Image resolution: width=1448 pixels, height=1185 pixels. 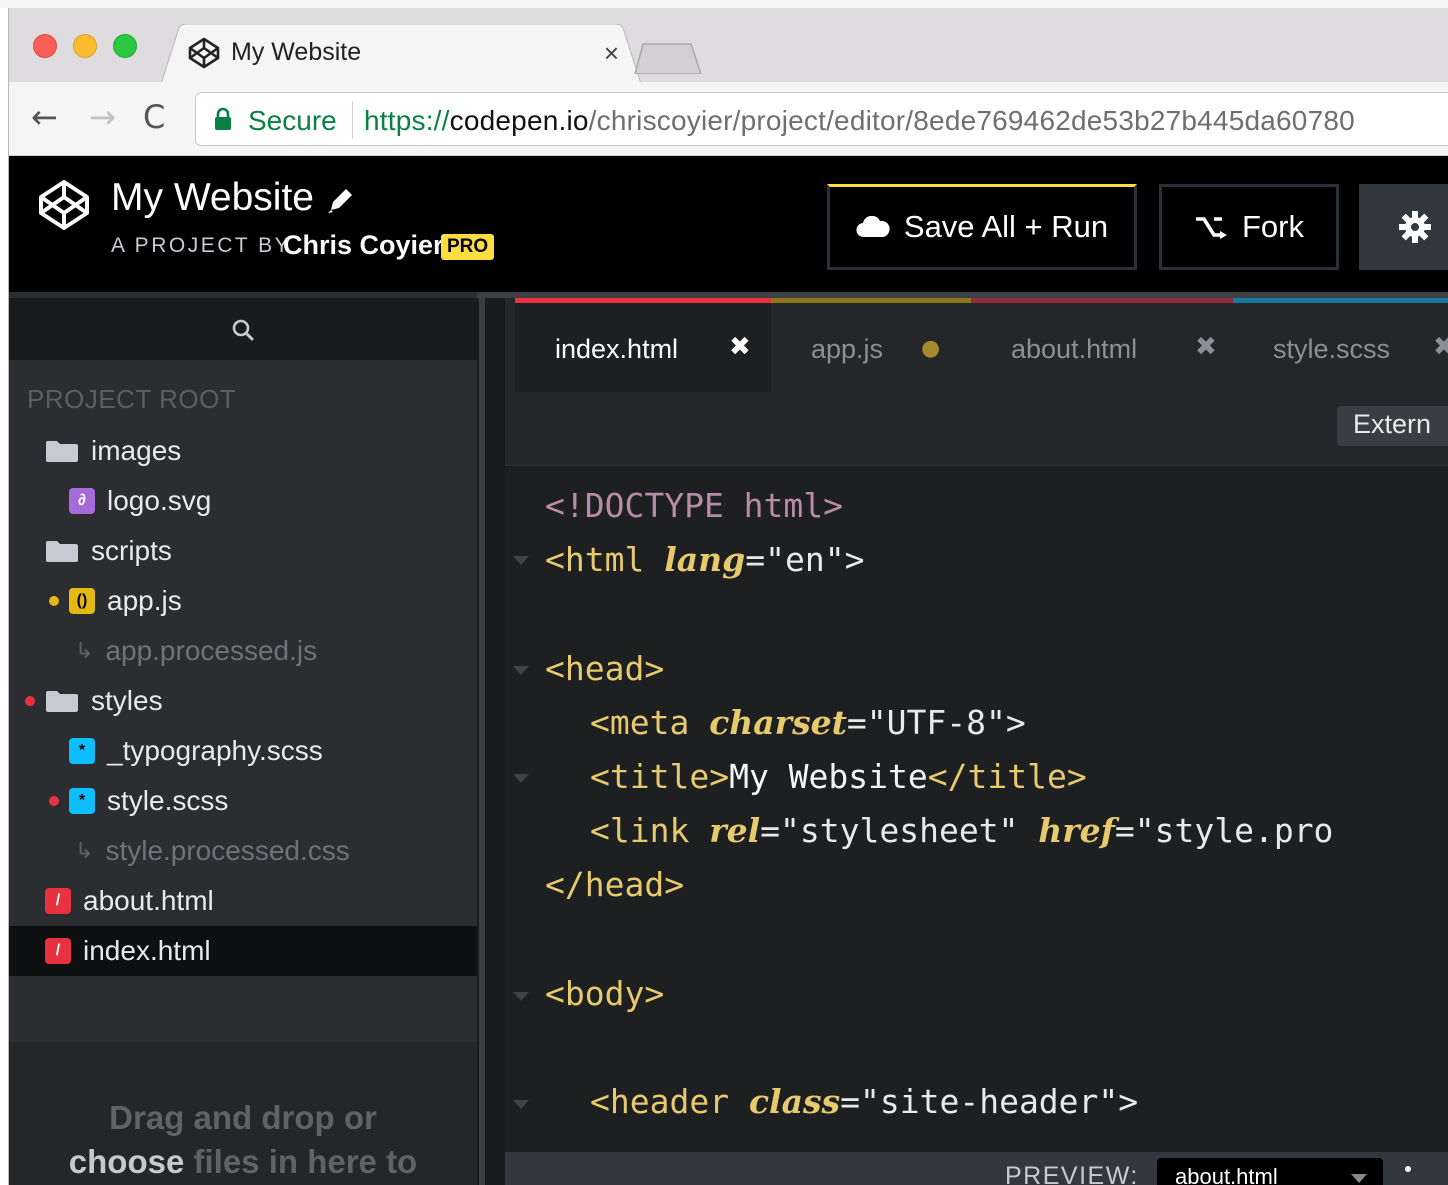 I want to click on save-all-run-label: Save All + Run, so click(x=1006, y=226).